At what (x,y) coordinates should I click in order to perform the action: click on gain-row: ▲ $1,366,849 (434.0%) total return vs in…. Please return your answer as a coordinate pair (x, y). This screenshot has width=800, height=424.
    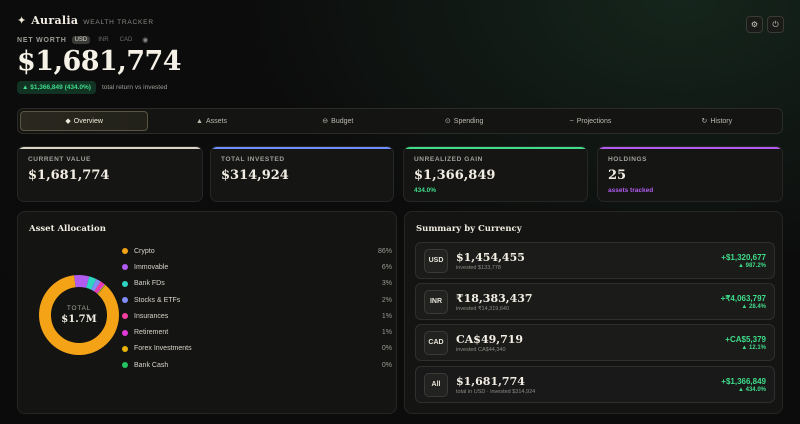
    Looking at the image, I should click on (92, 87).